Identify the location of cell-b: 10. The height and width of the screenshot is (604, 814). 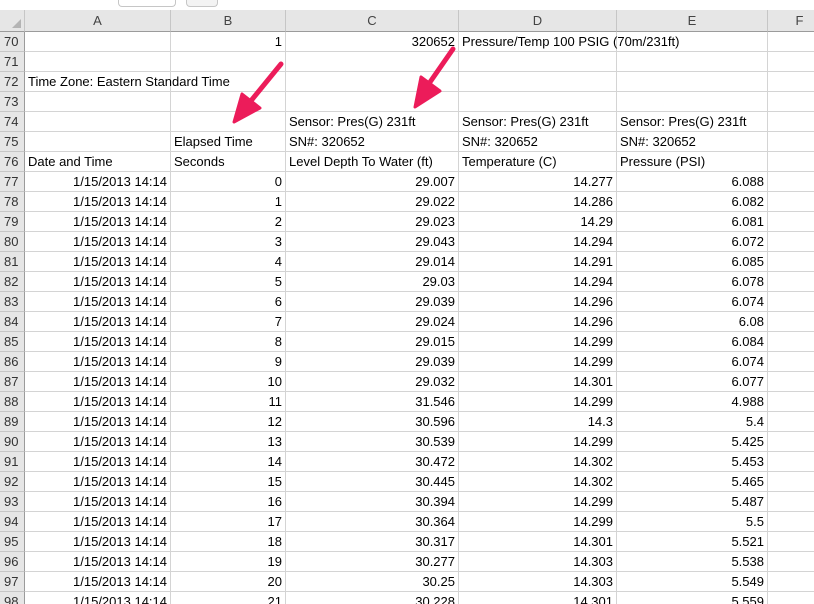
(228, 382).